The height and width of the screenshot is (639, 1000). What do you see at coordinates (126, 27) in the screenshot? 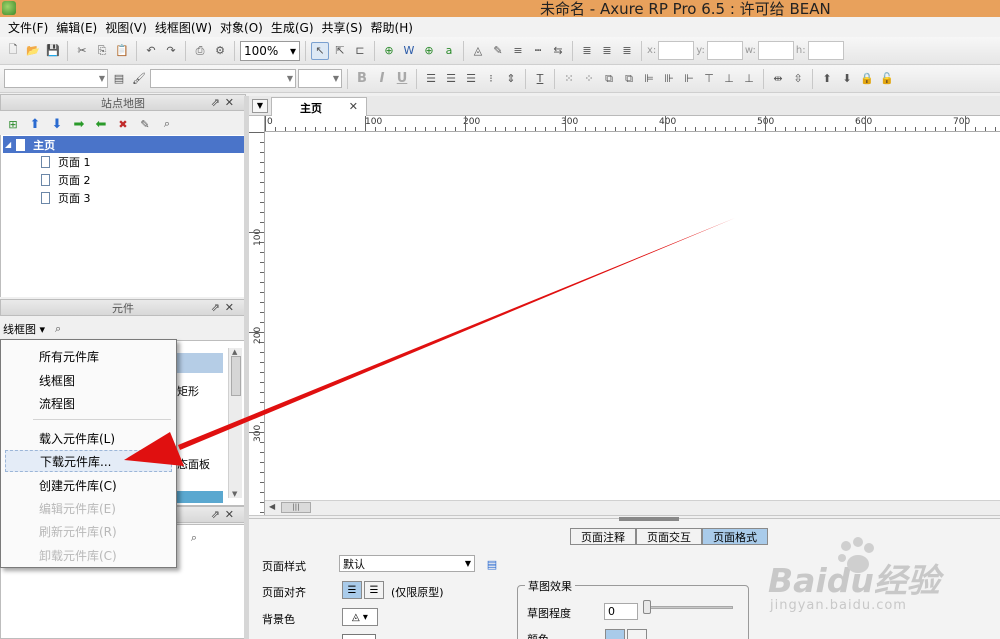
I see `menu-view: 视图(V)` at bounding box center [126, 27].